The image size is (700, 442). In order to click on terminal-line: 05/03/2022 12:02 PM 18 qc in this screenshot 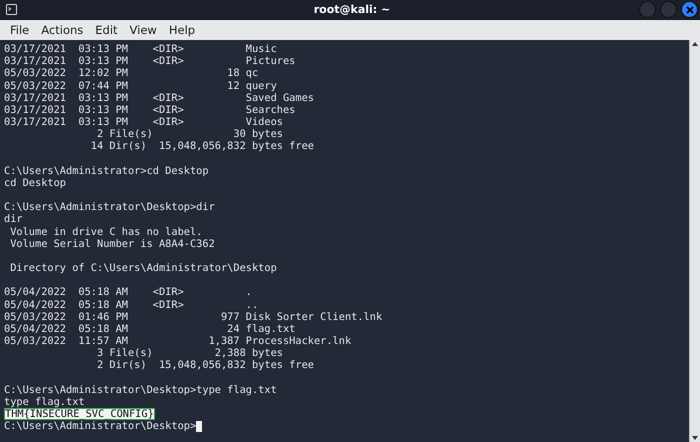, I will do `click(131, 73)`.